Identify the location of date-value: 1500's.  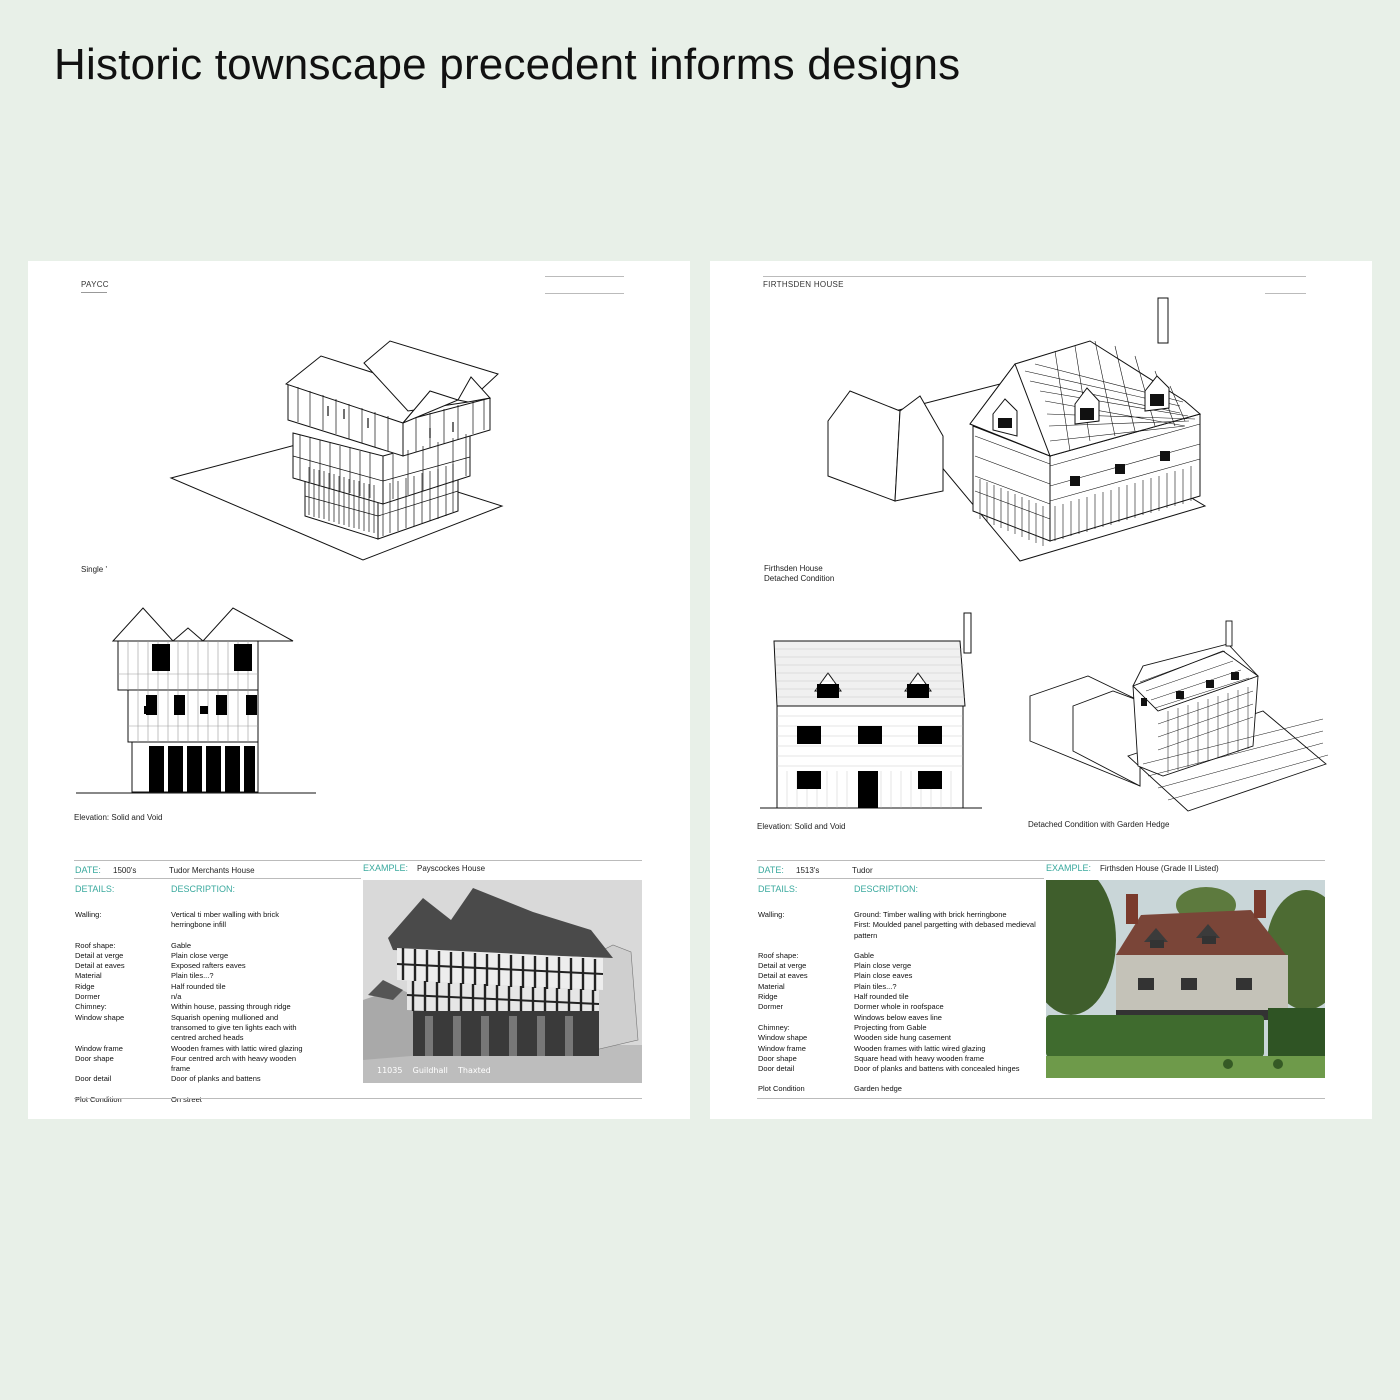
(125, 870).